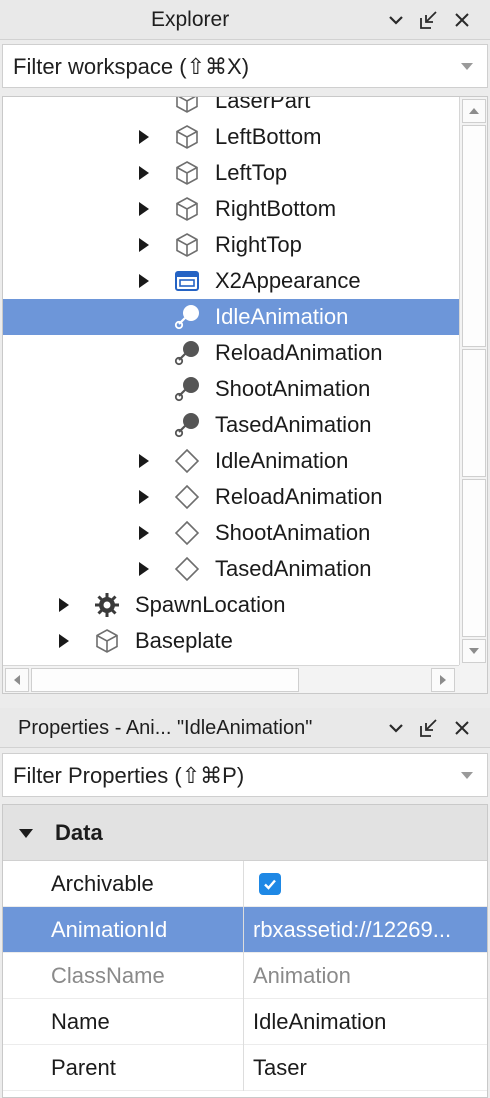  What do you see at coordinates (245, 20) in the screenshot?
I see `explorer-title-bar: Explorer` at bounding box center [245, 20].